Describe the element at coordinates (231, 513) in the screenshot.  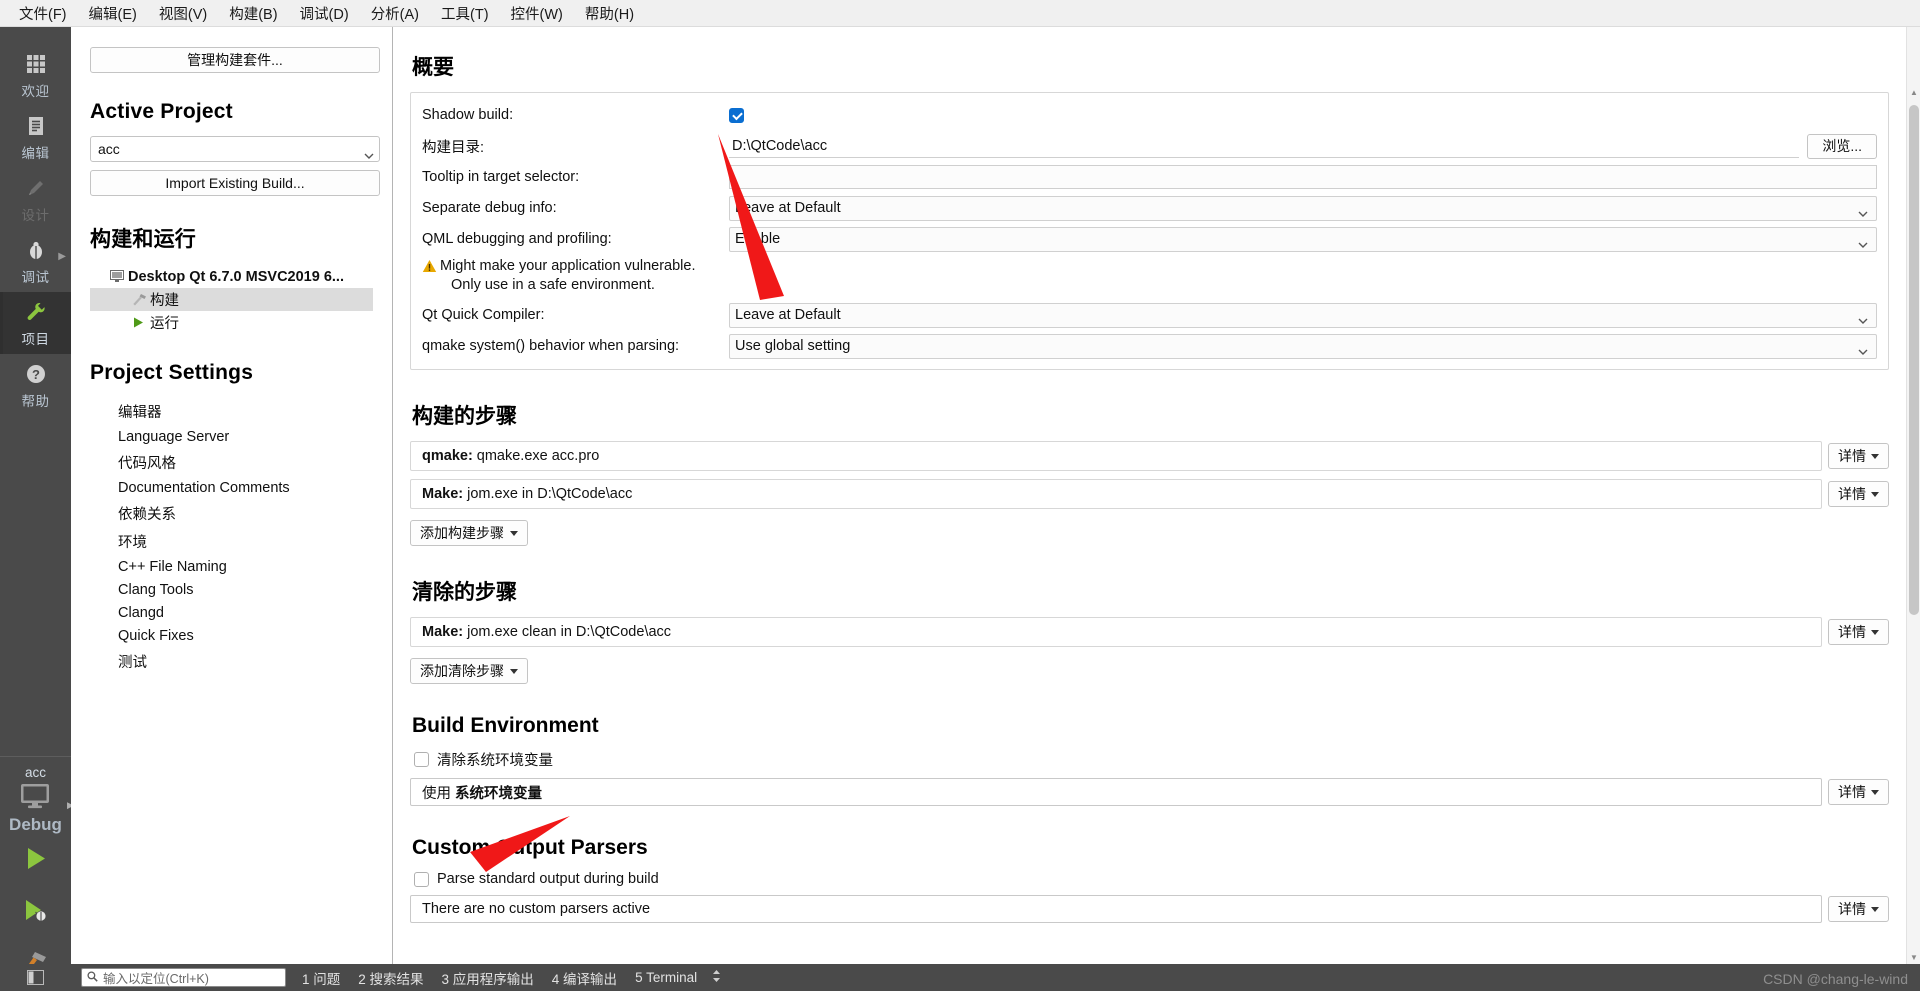
I see `ps-item-dependencies: 依赖关系` at that location.